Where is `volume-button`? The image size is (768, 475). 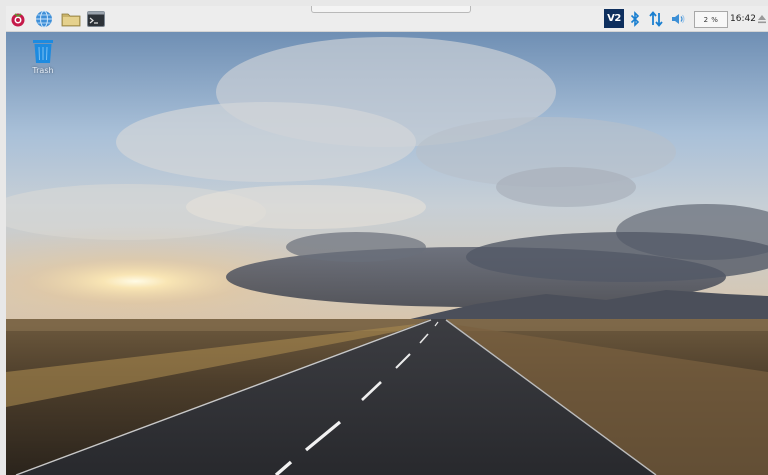
volume-button is located at coordinates (678, 19).